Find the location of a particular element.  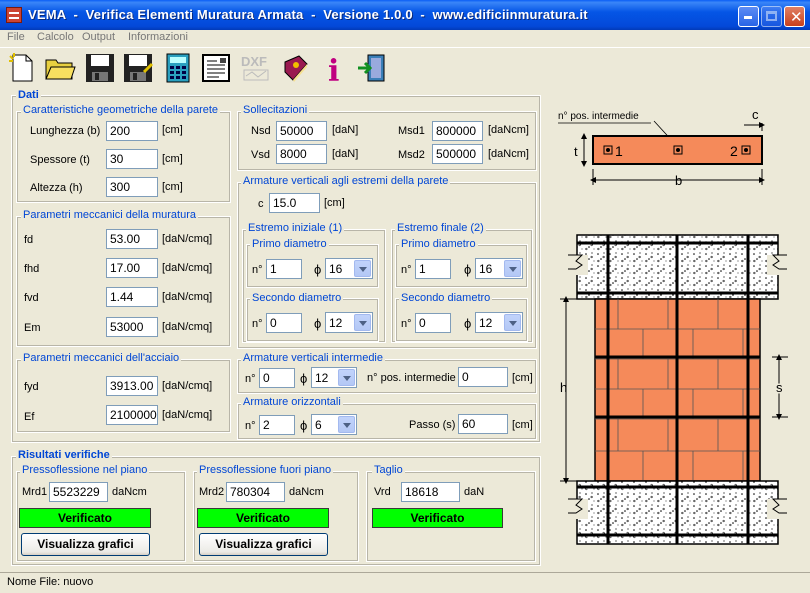

iniziale-secondo-title: Secondo diametro is located at coordinates (297, 298).